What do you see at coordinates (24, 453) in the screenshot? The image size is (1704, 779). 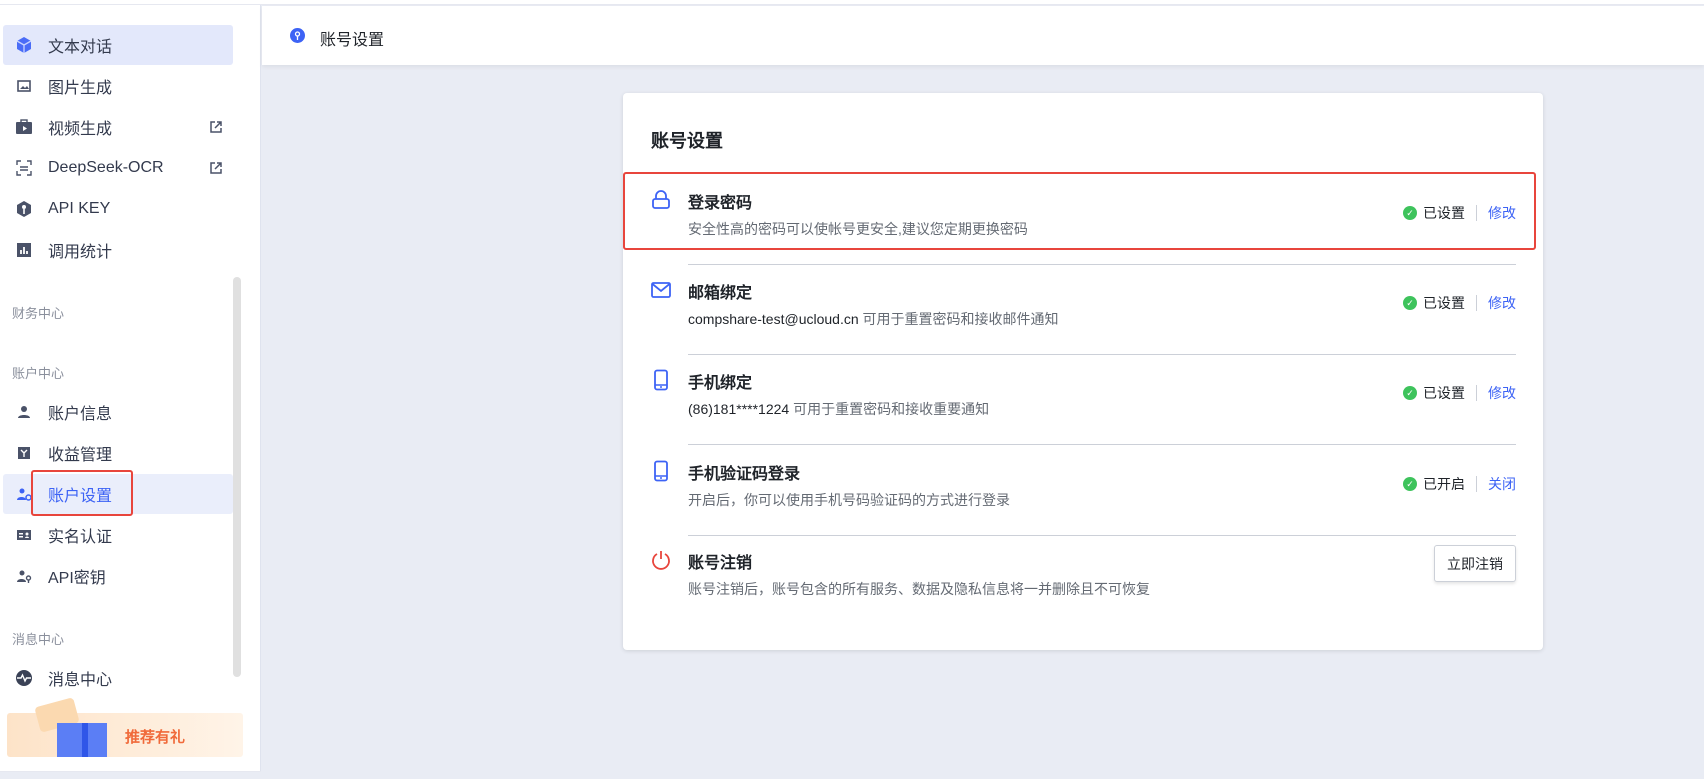 I see `wallet-icon` at bounding box center [24, 453].